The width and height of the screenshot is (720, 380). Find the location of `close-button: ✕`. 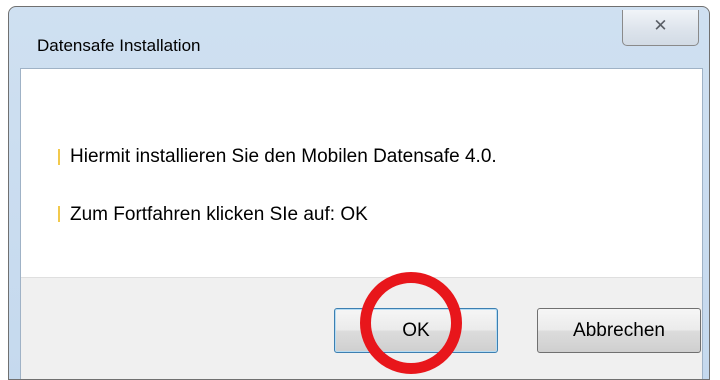

close-button: ✕ is located at coordinates (660, 28).